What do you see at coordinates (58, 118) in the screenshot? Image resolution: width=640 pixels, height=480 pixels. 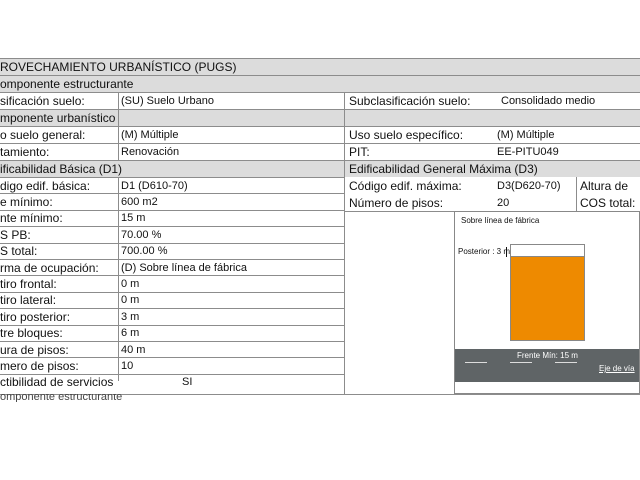 I see `urban-component-title: mponente urbanístico` at bounding box center [58, 118].